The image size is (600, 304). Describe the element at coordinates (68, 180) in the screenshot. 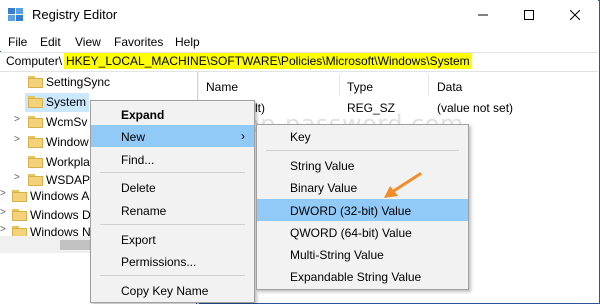

I see `tree-item-wsdapi: WSDAP` at that location.